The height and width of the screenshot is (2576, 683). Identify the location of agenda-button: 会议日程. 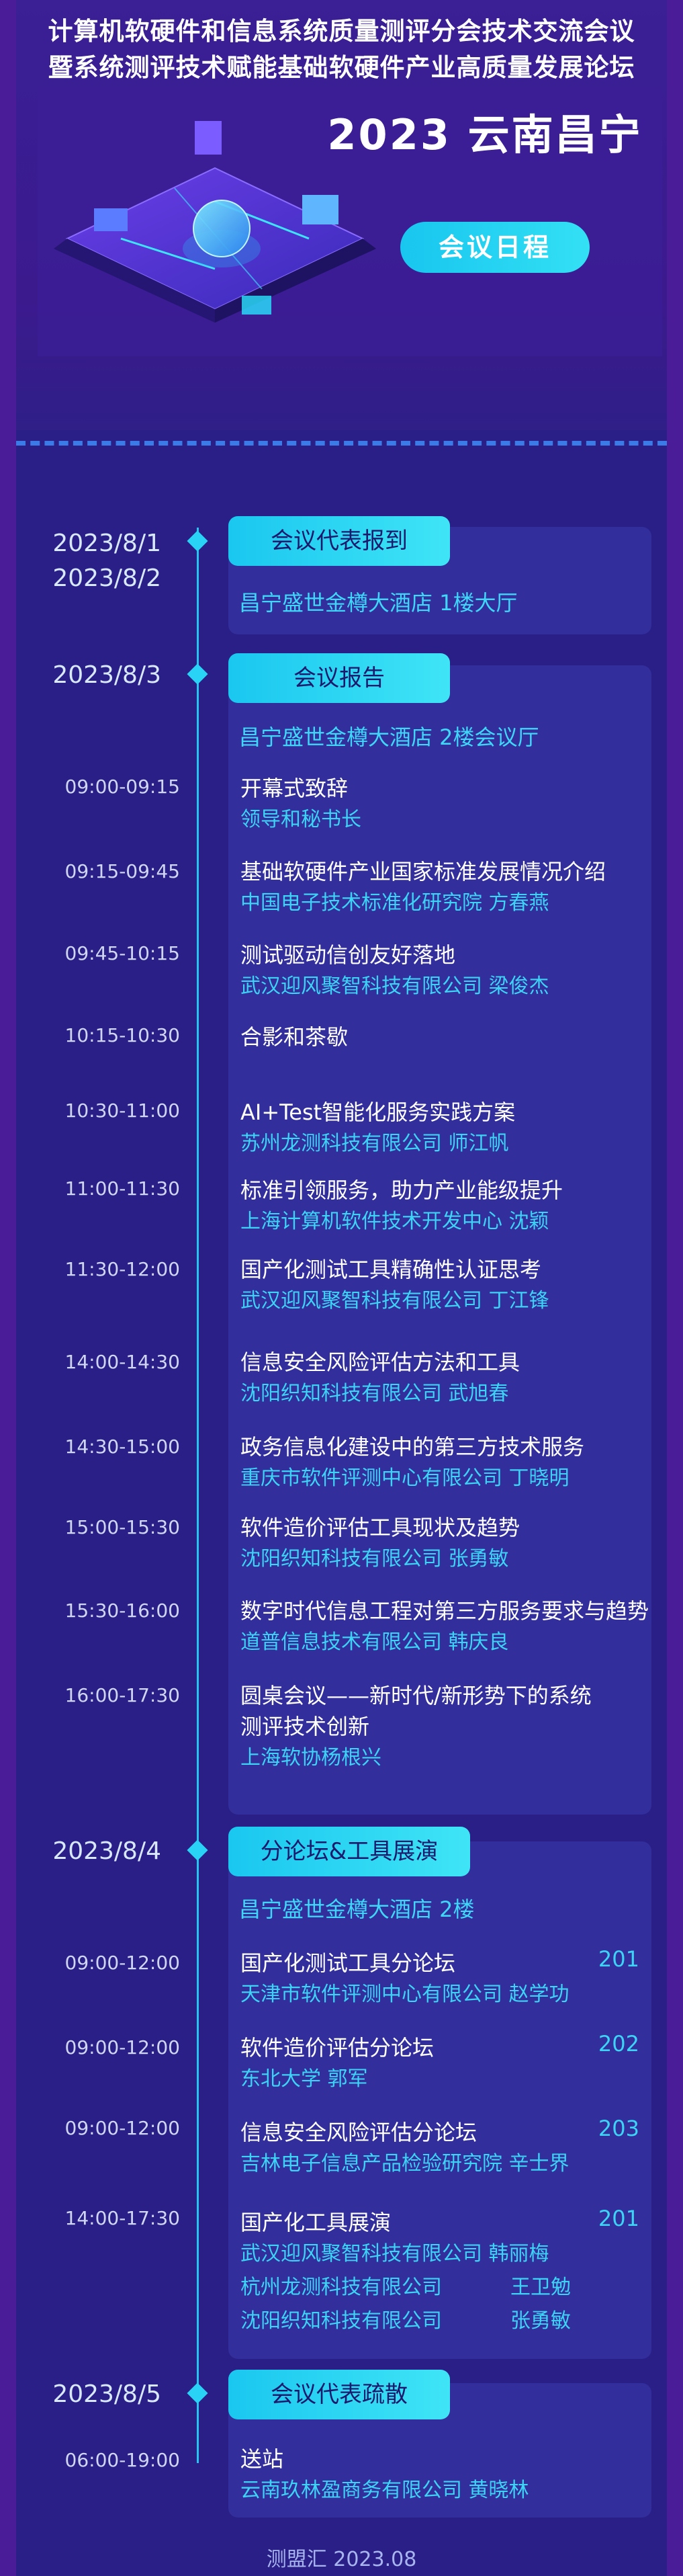
(495, 247).